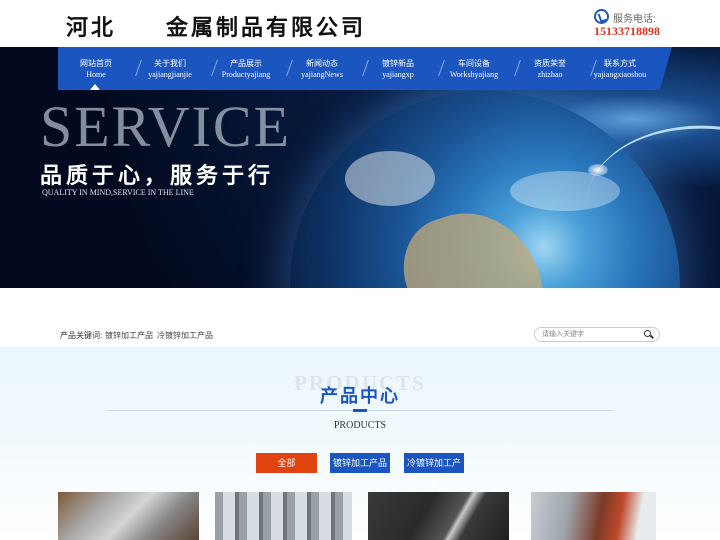 This screenshot has height=540, width=720. Describe the element at coordinates (96, 74) in the screenshot. I see `nav-item-sublabel: Home` at that location.